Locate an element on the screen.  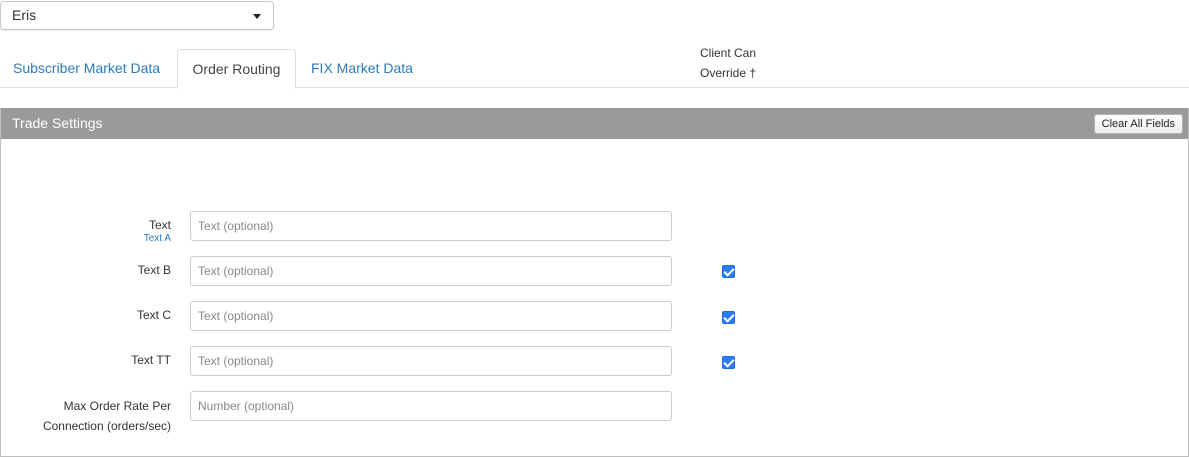
venue-select-value: Eris is located at coordinates (24, 15).